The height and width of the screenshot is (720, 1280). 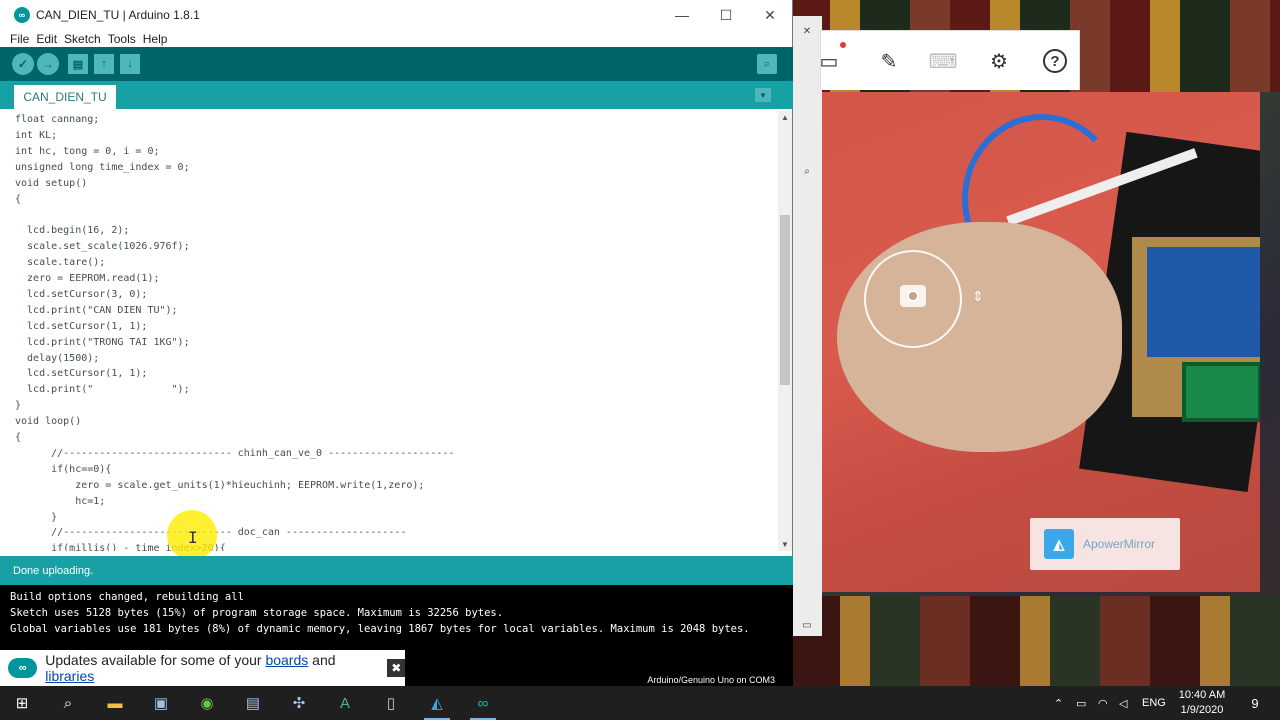 What do you see at coordinates (763, 95) in the screenshot?
I see `tab-menu-button: ▼` at bounding box center [763, 95].